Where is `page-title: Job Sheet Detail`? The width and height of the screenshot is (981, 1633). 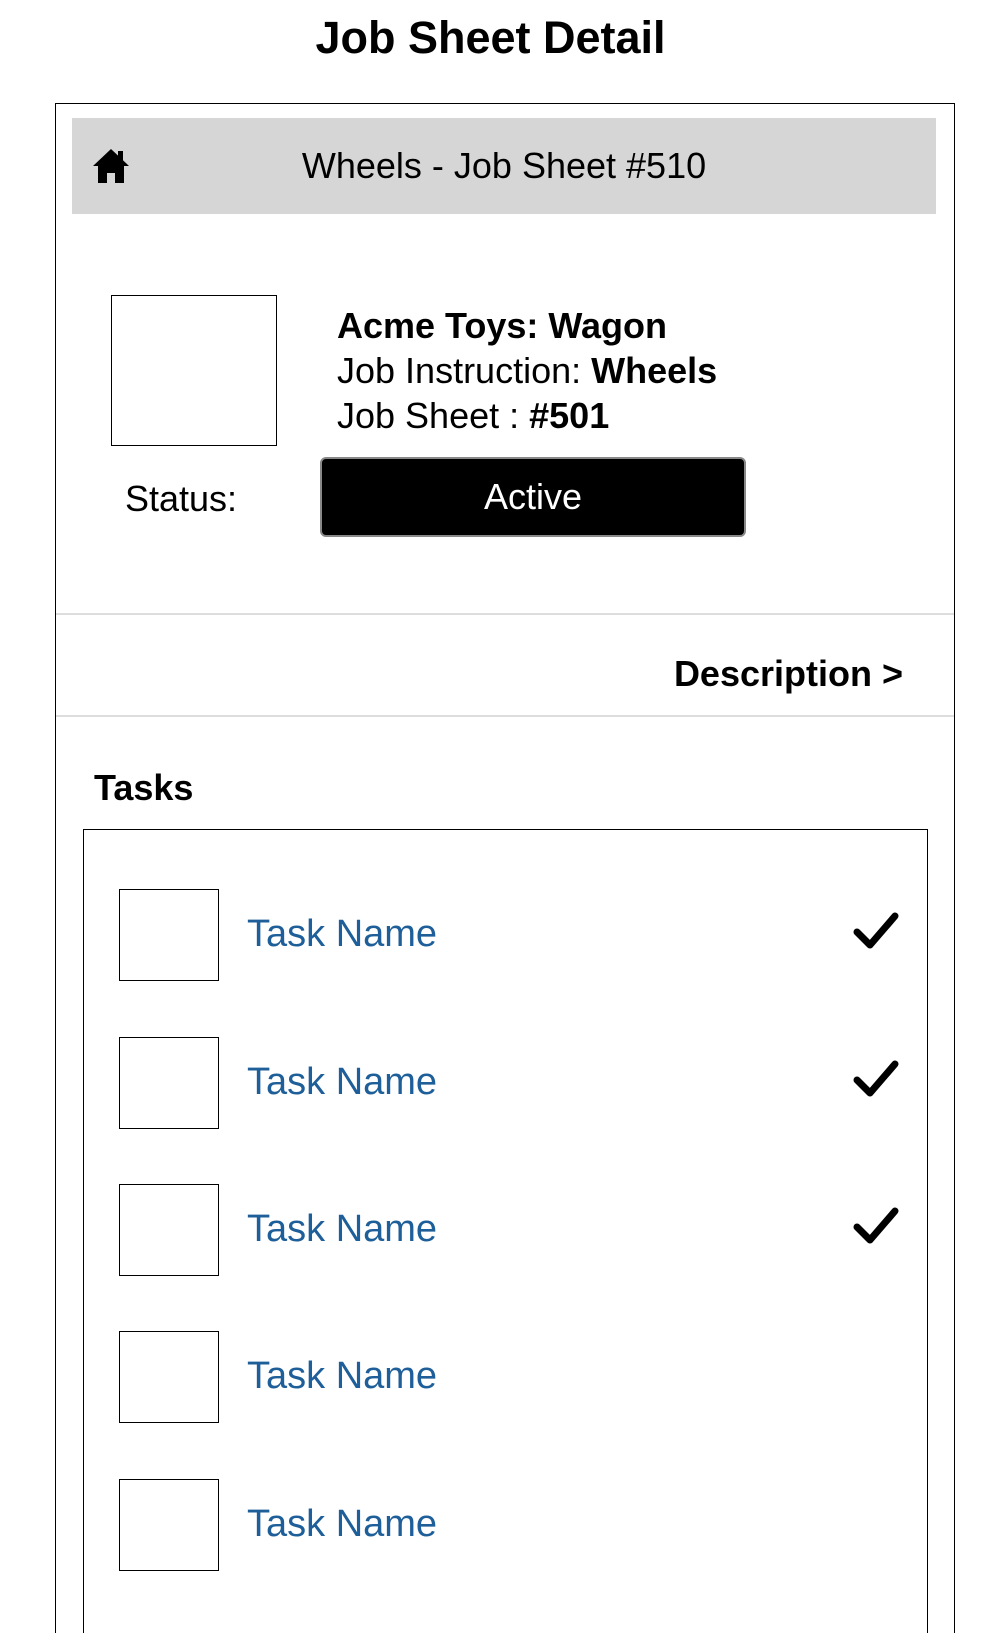
page-title: Job Sheet Detail is located at coordinates (490, 37).